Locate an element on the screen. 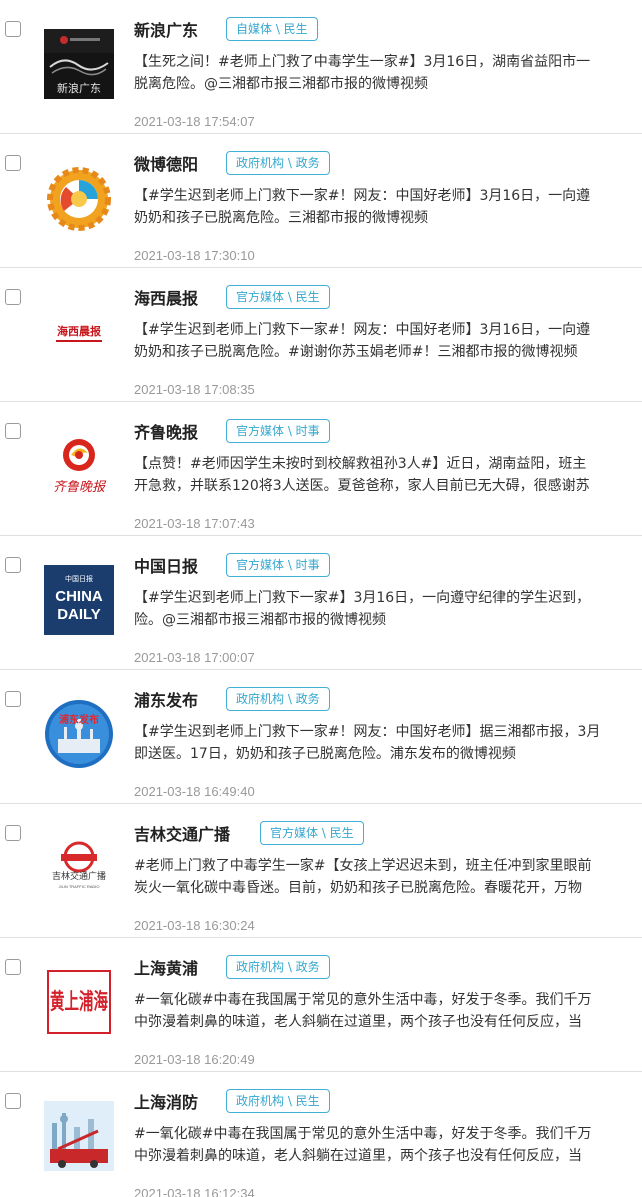  category-tag: 政府机构 \ 民生 is located at coordinates (278, 1101).